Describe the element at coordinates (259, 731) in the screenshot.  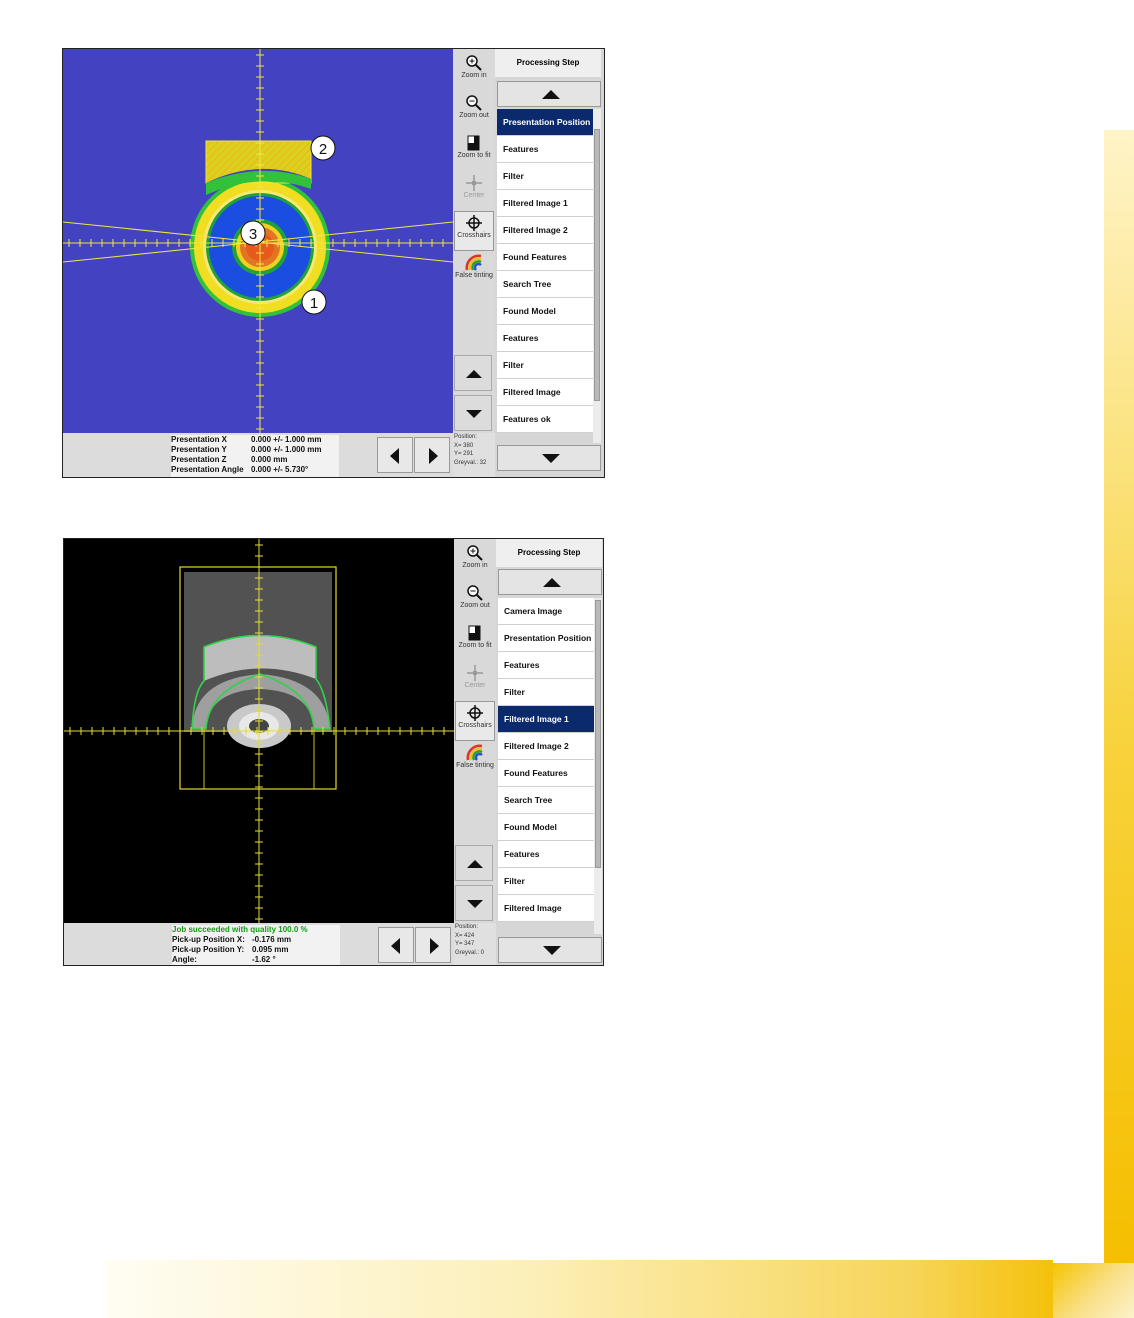
I see `image-viewer` at that location.